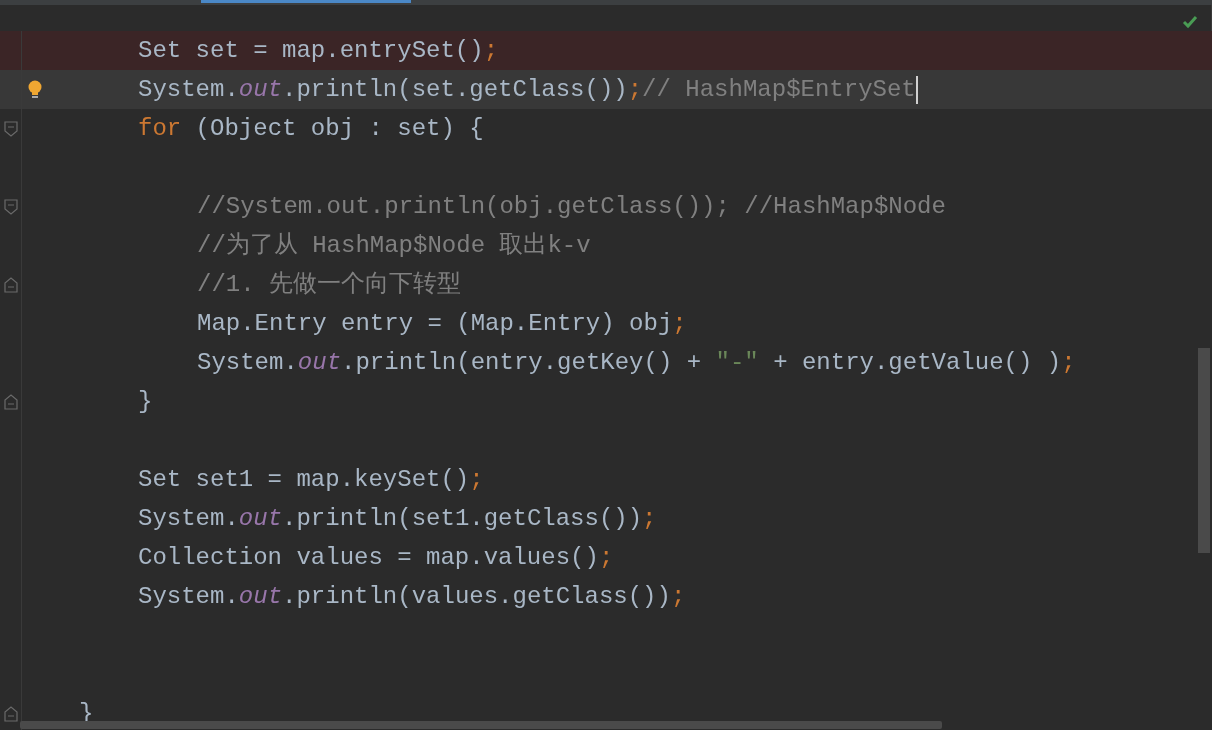 This screenshot has height=730, width=1212. What do you see at coordinates (318, 51) in the screenshot?
I see `code-text: Set set = map.entrySet();` at bounding box center [318, 51].